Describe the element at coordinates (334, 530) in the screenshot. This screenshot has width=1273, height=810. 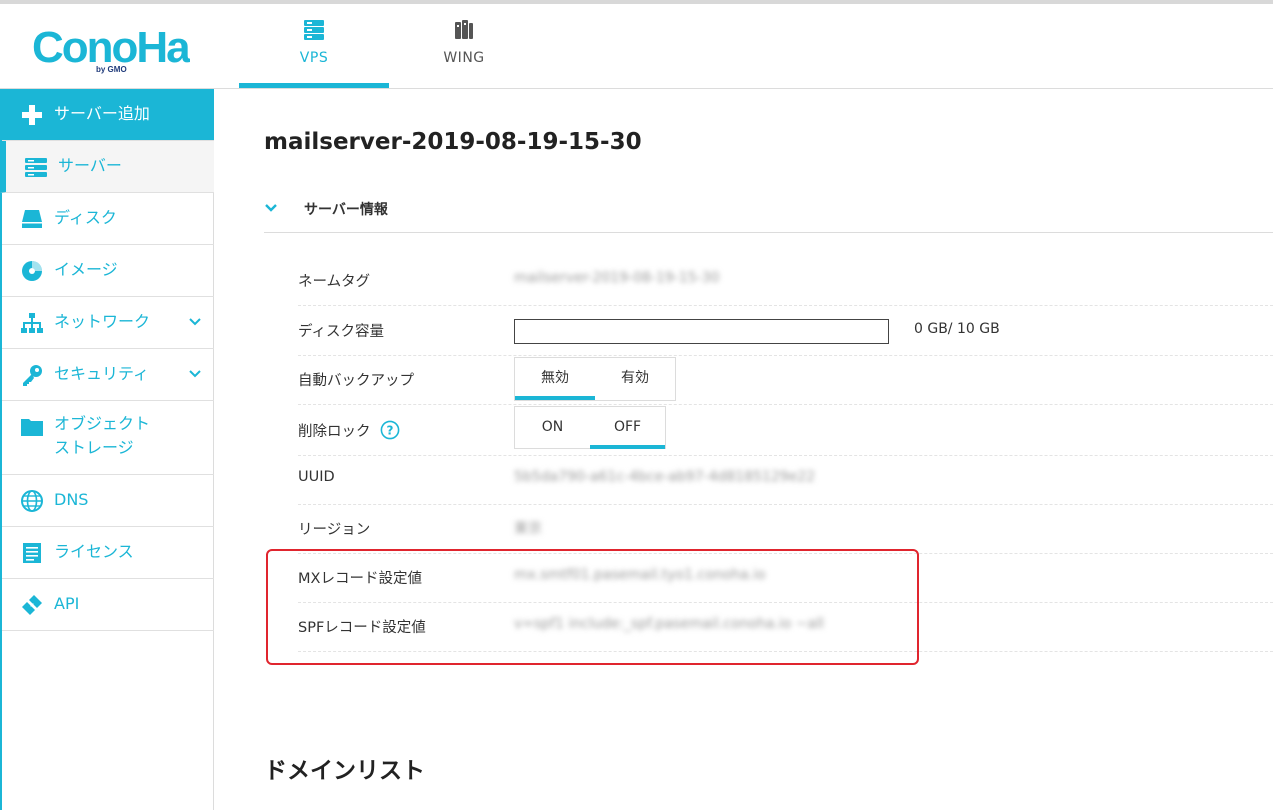
I see `region-label: リージョン` at that location.